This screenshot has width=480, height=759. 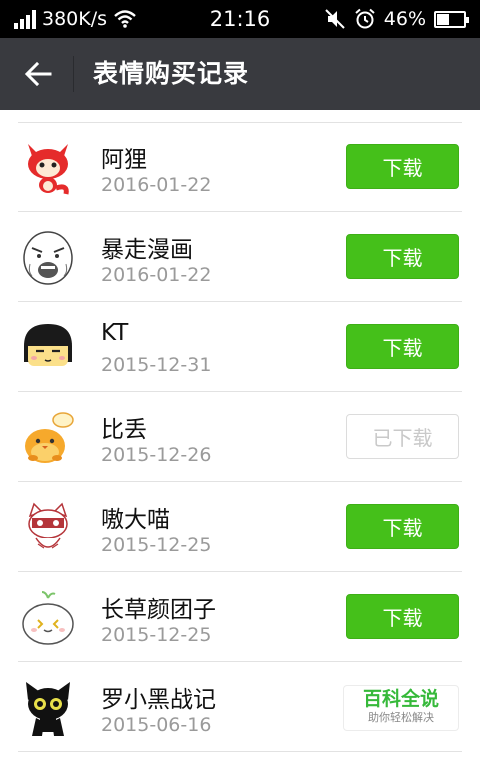 I want to click on item-date: 2015-12-26, so click(x=156, y=455).